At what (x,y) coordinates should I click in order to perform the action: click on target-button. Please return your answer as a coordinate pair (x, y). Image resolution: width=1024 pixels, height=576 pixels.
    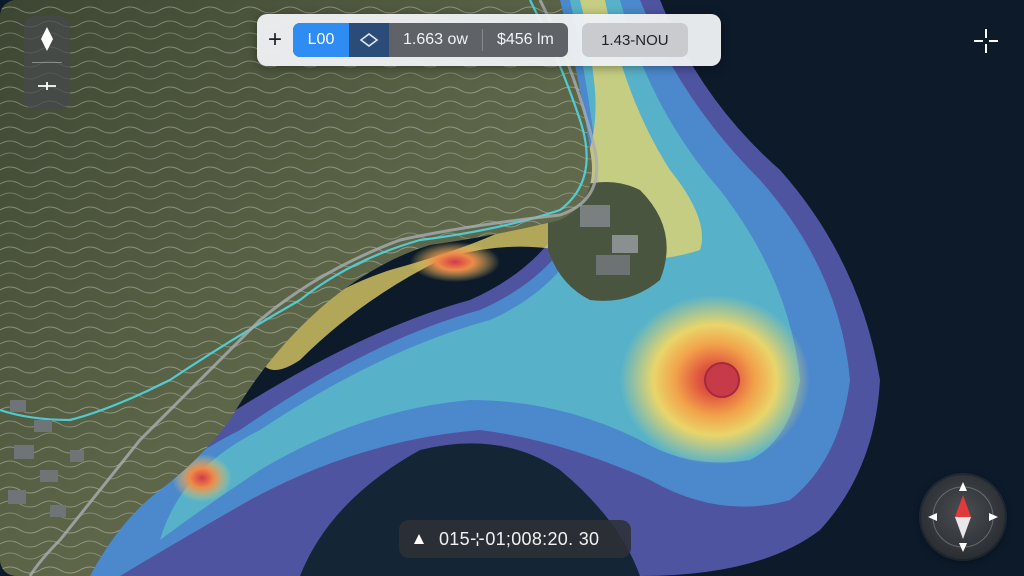
    Looking at the image, I should click on (986, 41).